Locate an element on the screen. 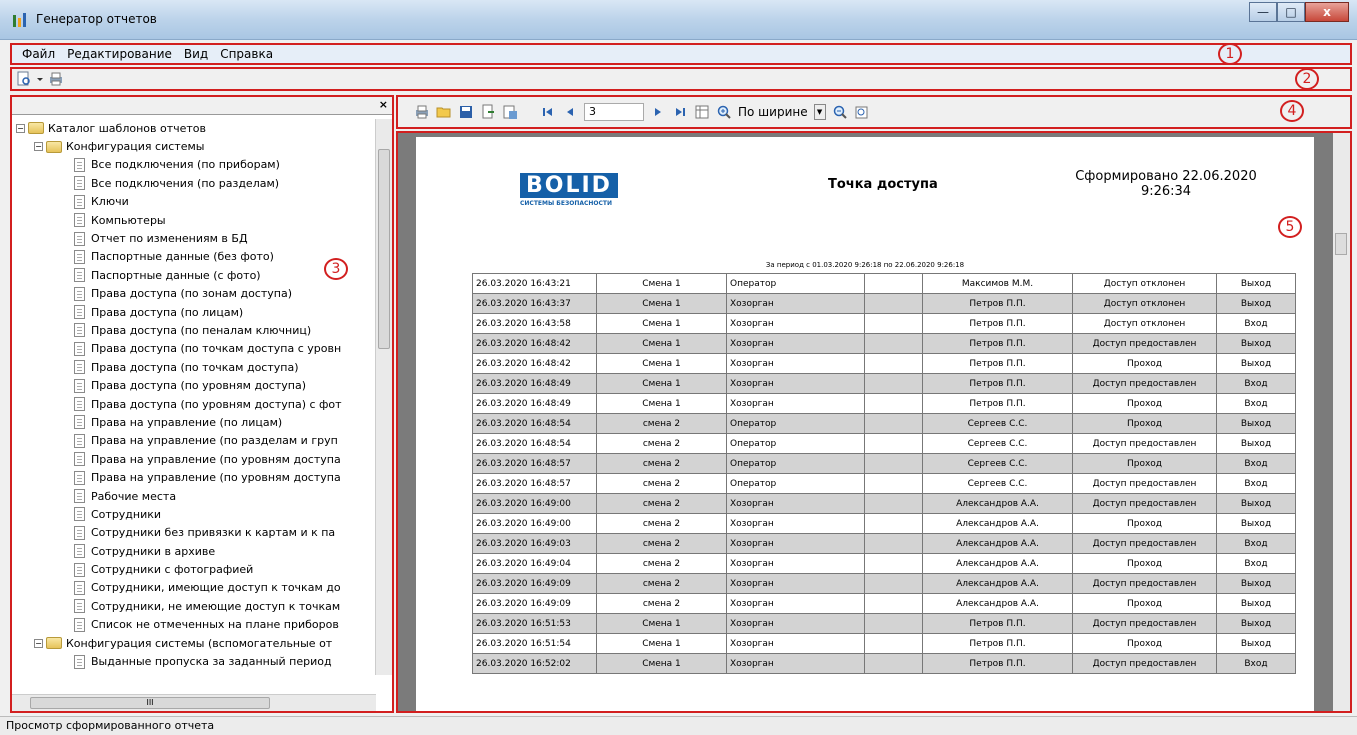 This screenshot has width=1357, height=735. tree-item: Все подключения (по приборам) is located at coordinates (192, 165).